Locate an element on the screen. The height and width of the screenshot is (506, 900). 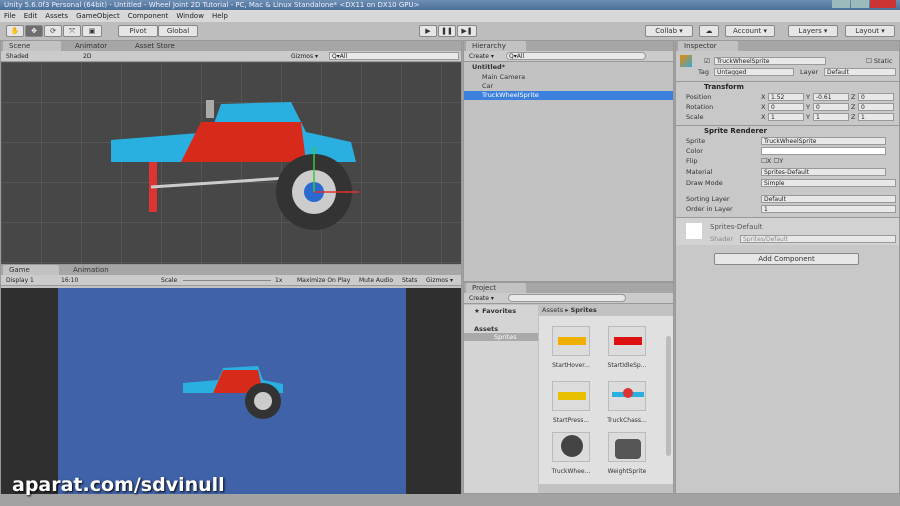
color-field is located at coordinates (823, 151).